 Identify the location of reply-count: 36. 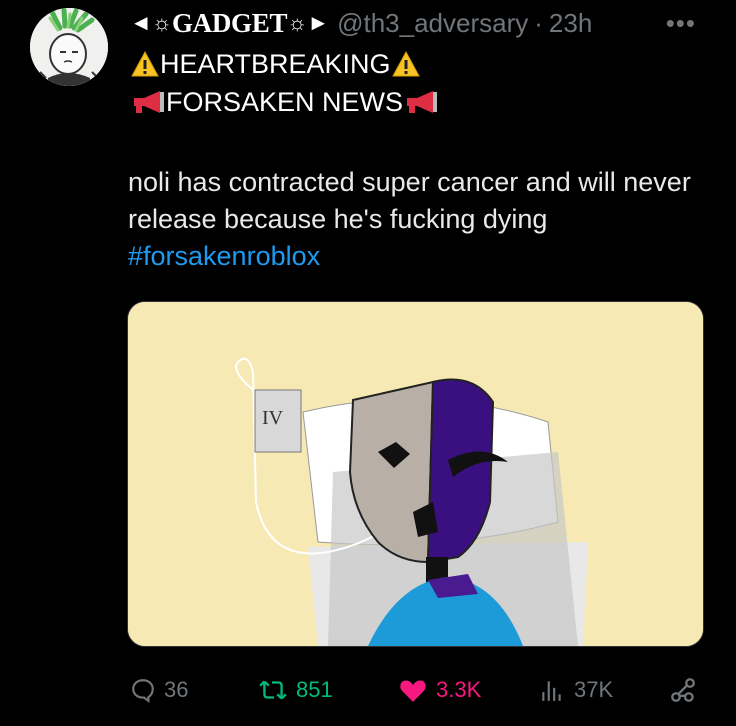
(176, 689).